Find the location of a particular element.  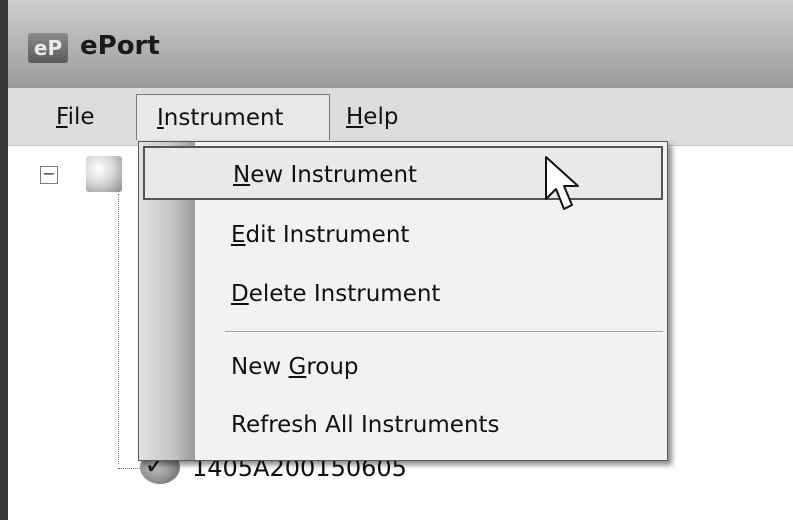

tree-collapse-icon: − is located at coordinates (49, 175).